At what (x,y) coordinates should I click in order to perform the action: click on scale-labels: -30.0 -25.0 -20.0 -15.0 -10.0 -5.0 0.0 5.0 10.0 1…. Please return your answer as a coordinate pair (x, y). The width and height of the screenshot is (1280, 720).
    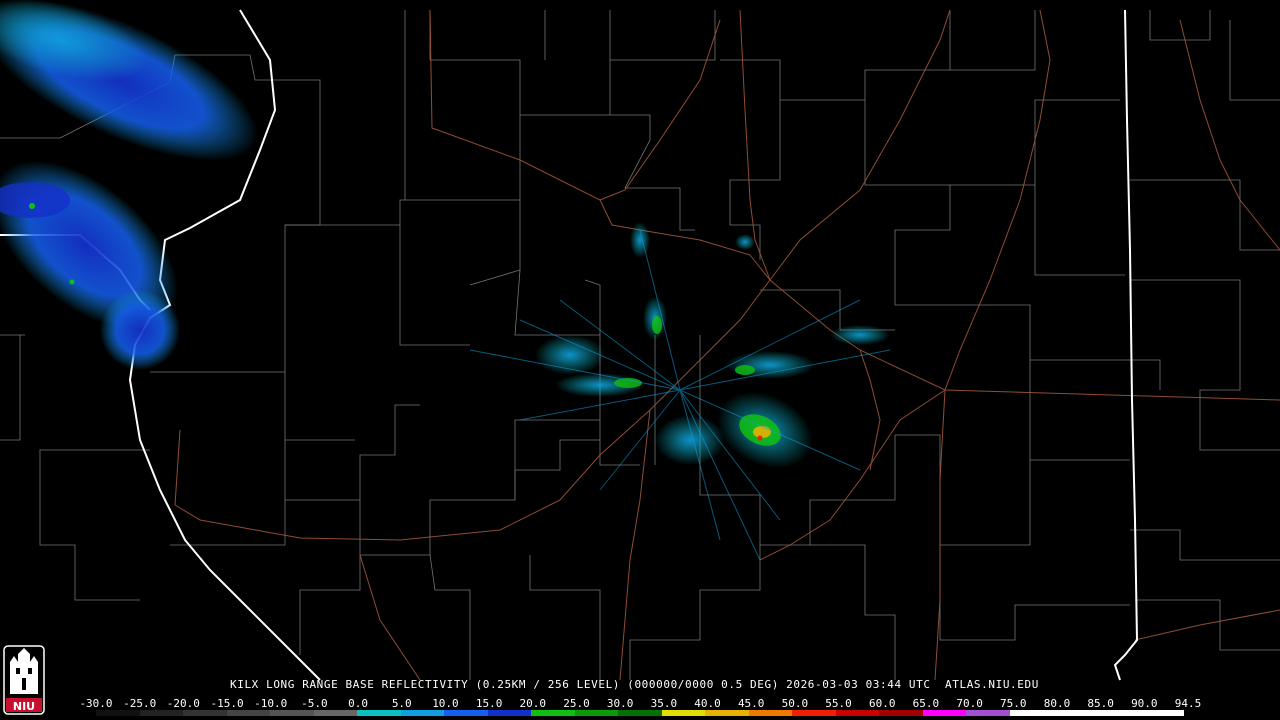
    Looking at the image, I should click on (640, 703).